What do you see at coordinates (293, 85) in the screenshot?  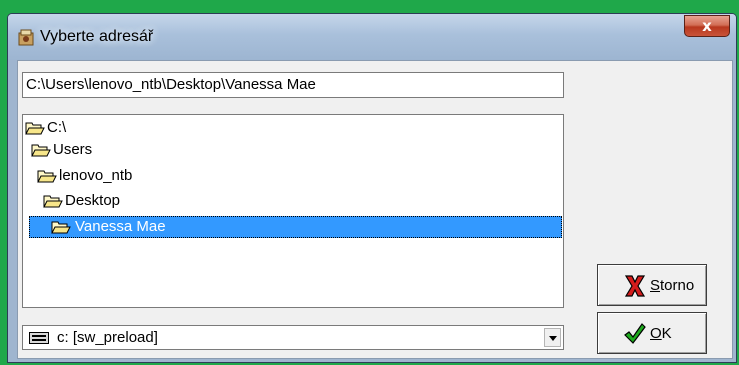 I see `path-field: C:\Users\lenovo_ntb\Desktop\Vanessa Mae` at bounding box center [293, 85].